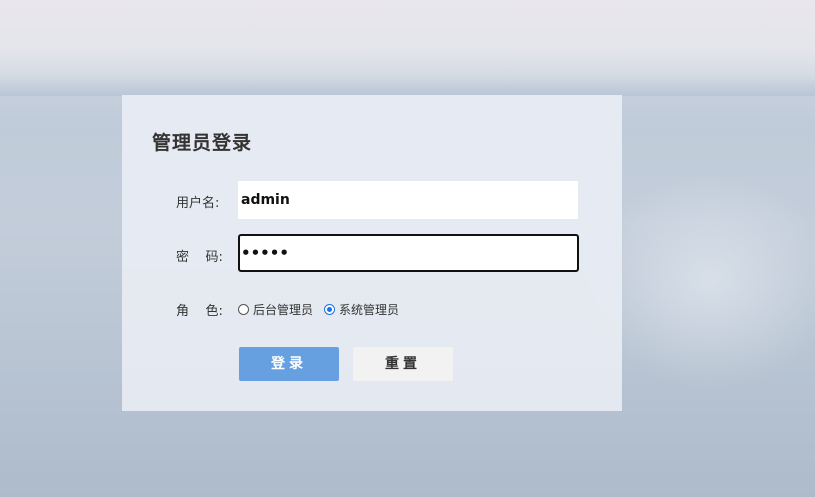  I want to click on role-radio-backend-admin, so click(243, 309).